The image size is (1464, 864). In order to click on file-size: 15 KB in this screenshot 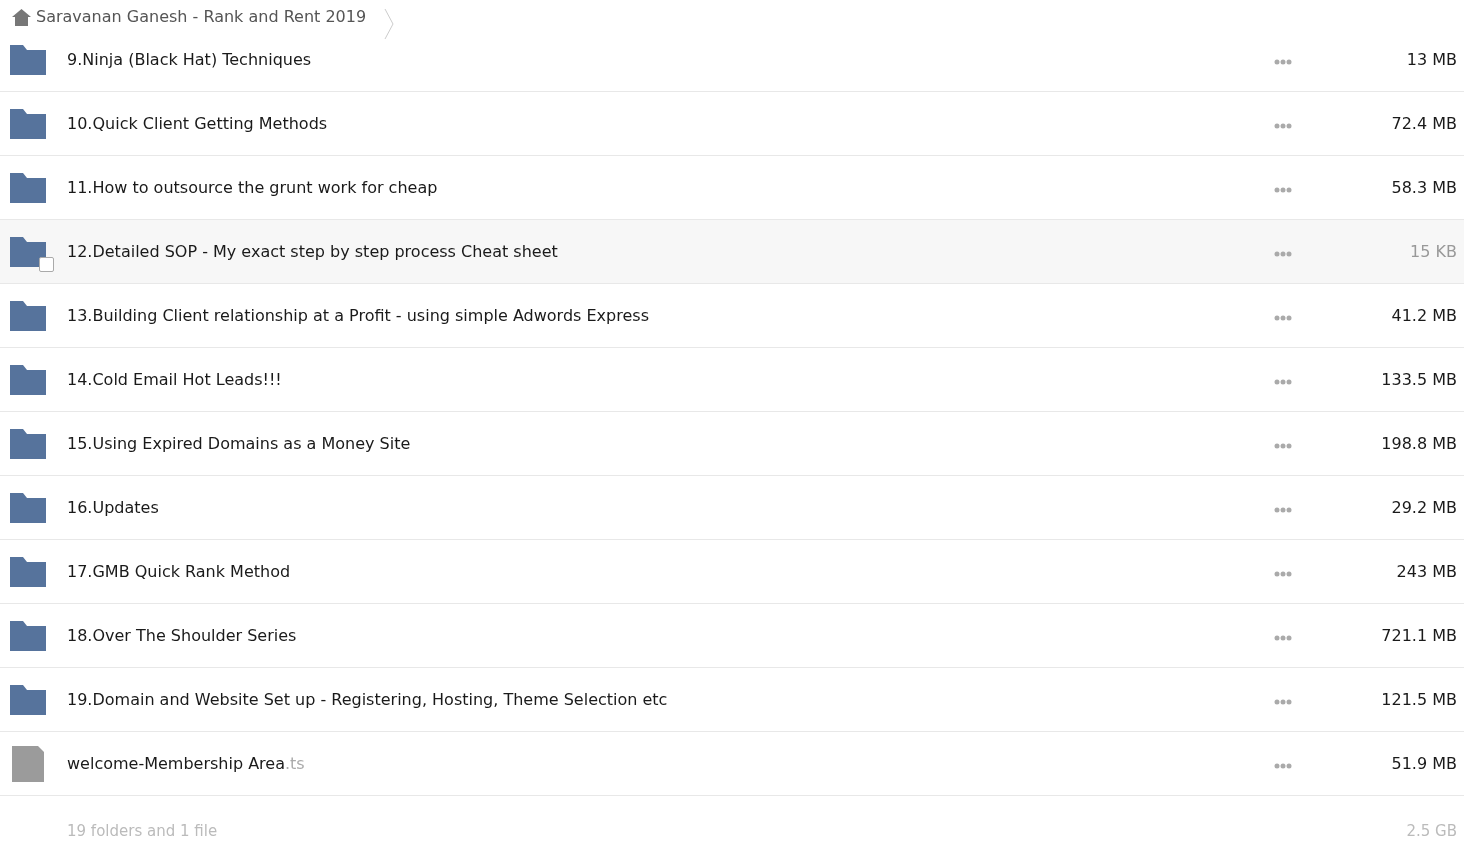, I will do `click(1433, 251)`.